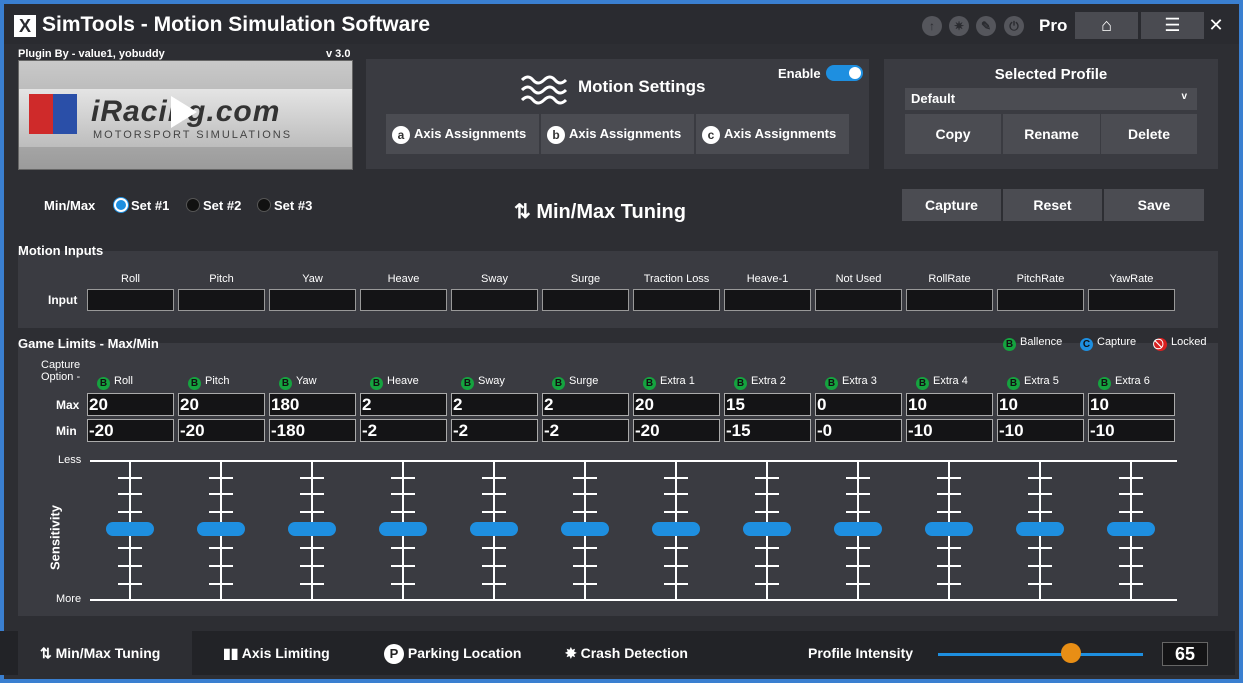 The image size is (1243, 683). Describe the element at coordinates (1172, 25) in the screenshot. I see `menu-button: ☰` at that location.